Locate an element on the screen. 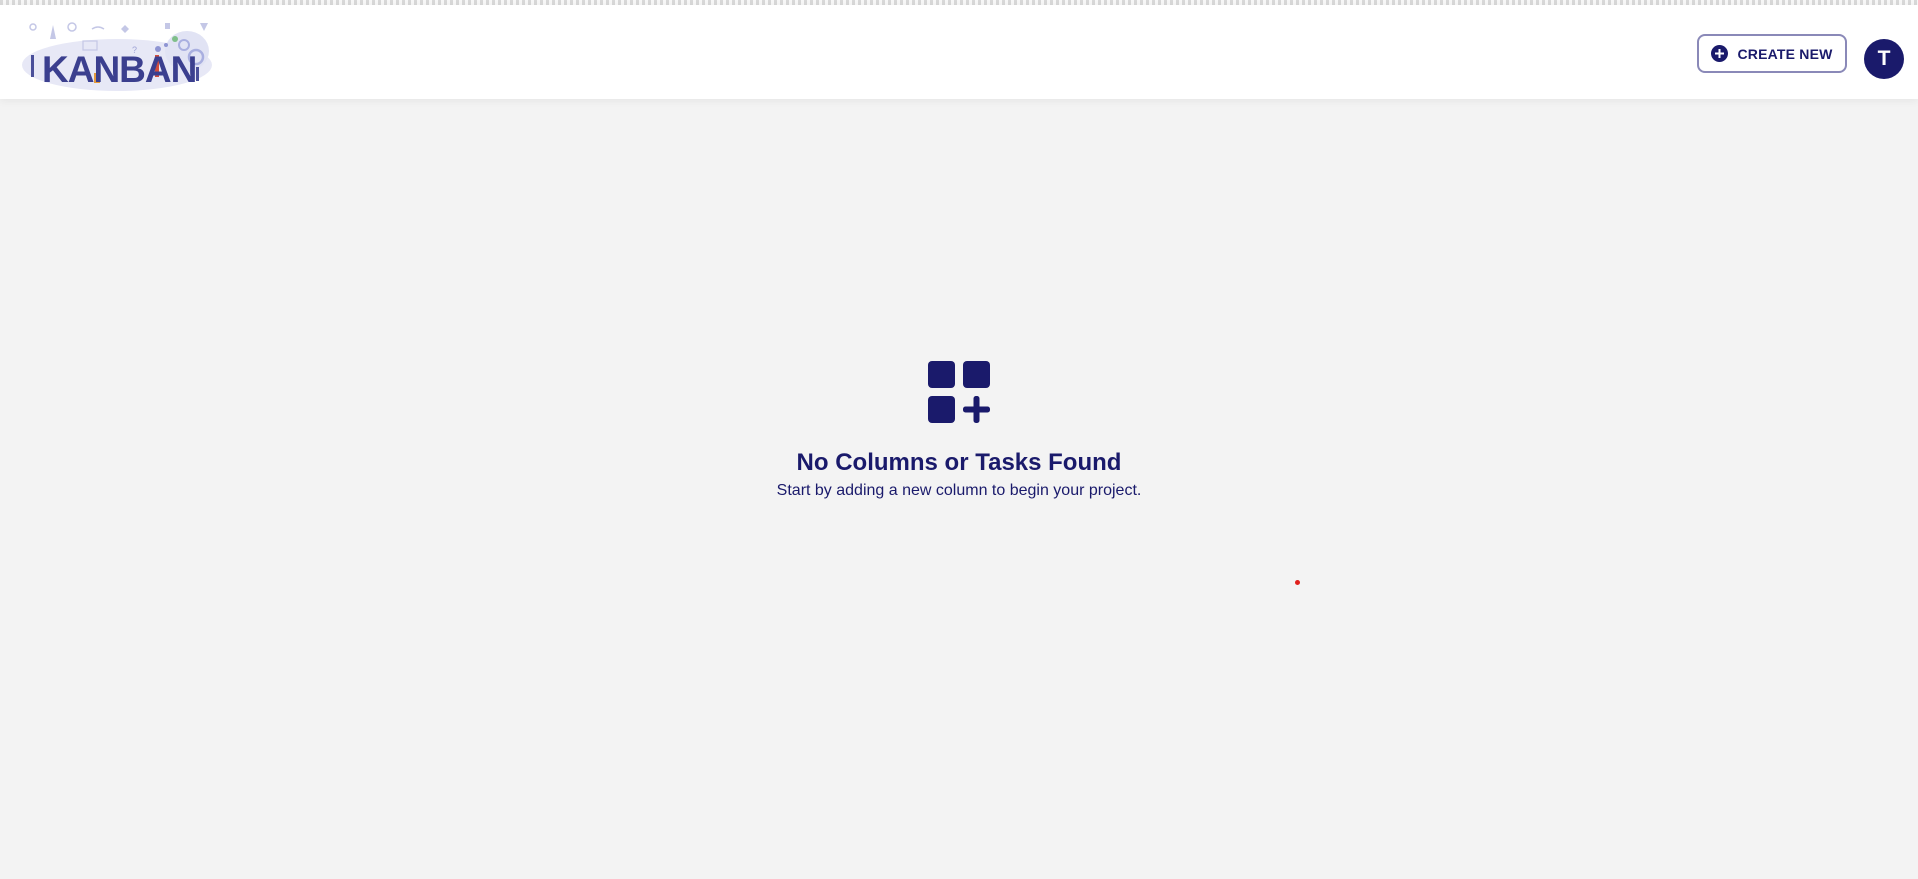  user-avatar: T is located at coordinates (1884, 59).